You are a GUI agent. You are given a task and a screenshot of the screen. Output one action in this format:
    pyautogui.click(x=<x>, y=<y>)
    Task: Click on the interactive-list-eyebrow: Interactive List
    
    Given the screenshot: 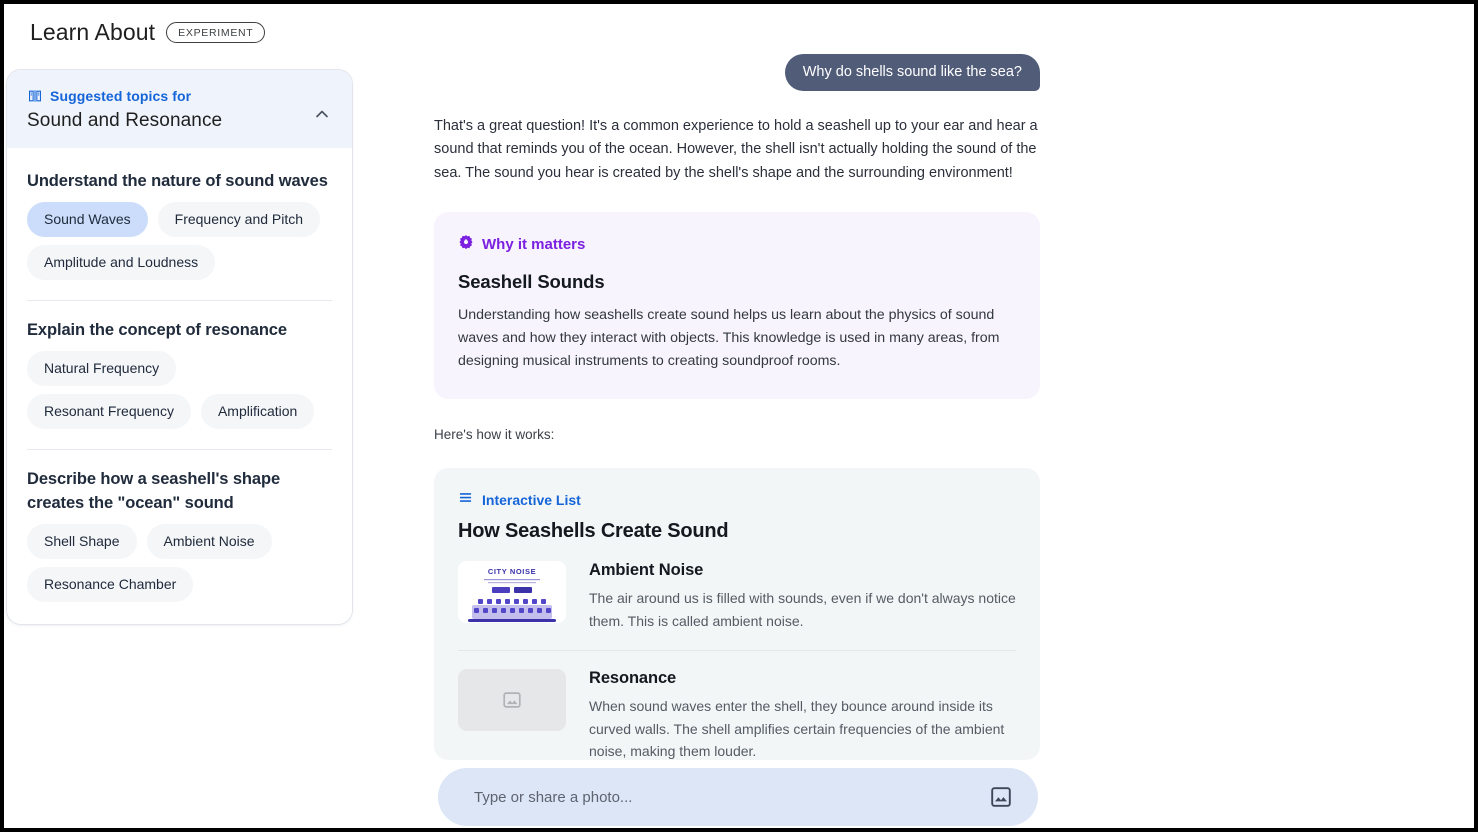 What is the action you would take?
    pyautogui.click(x=737, y=500)
    